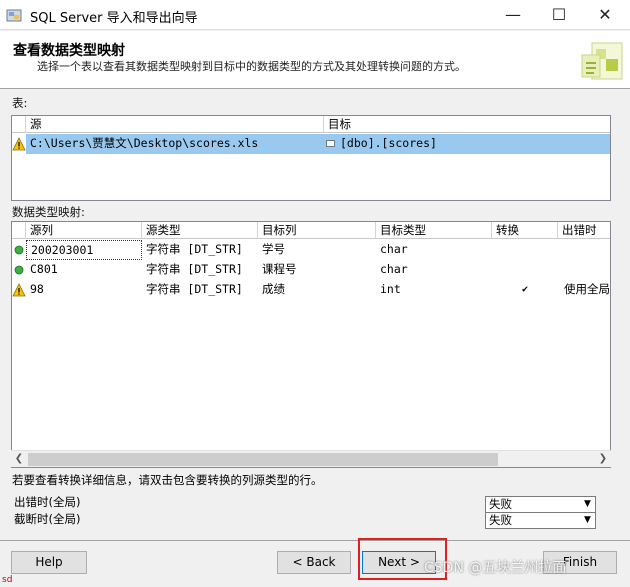  What do you see at coordinates (167, 480) in the screenshot?
I see `conversion-hint: 若要查看转换详细信息，请双击包含要转换的列源类型的行。` at bounding box center [167, 480].